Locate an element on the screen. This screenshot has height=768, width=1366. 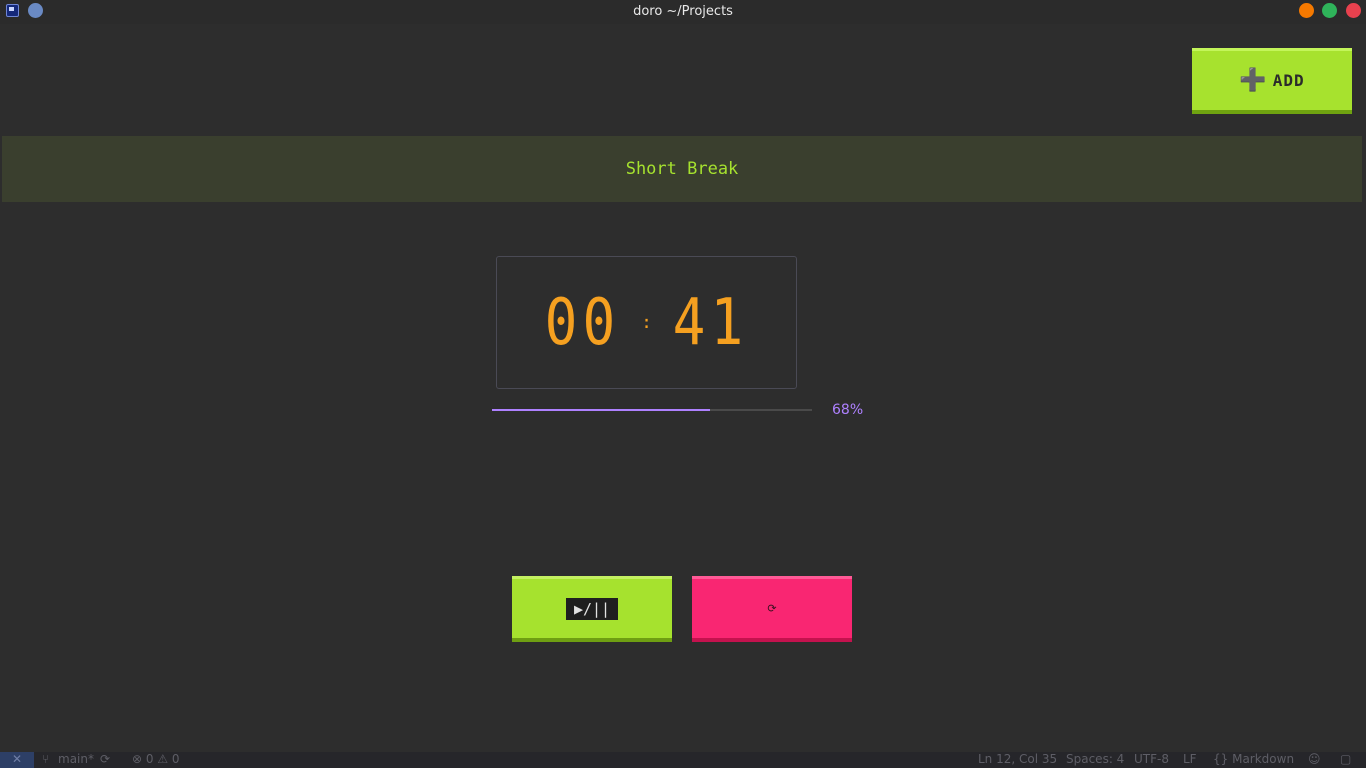
play-pause-label: ▶/|| is located at coordinates (592, 608).